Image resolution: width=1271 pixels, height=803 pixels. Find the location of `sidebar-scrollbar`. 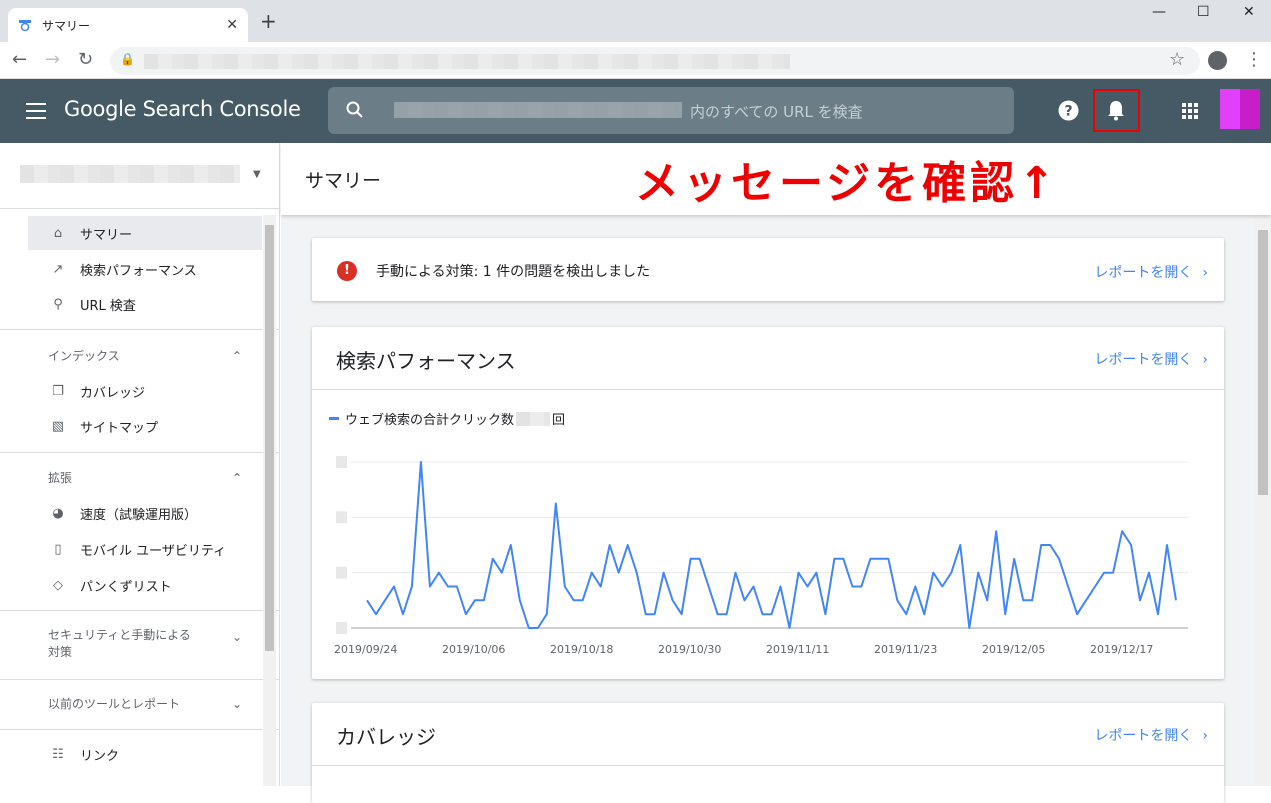

sidebar-scrollbar is located at coordinates (269, 500).